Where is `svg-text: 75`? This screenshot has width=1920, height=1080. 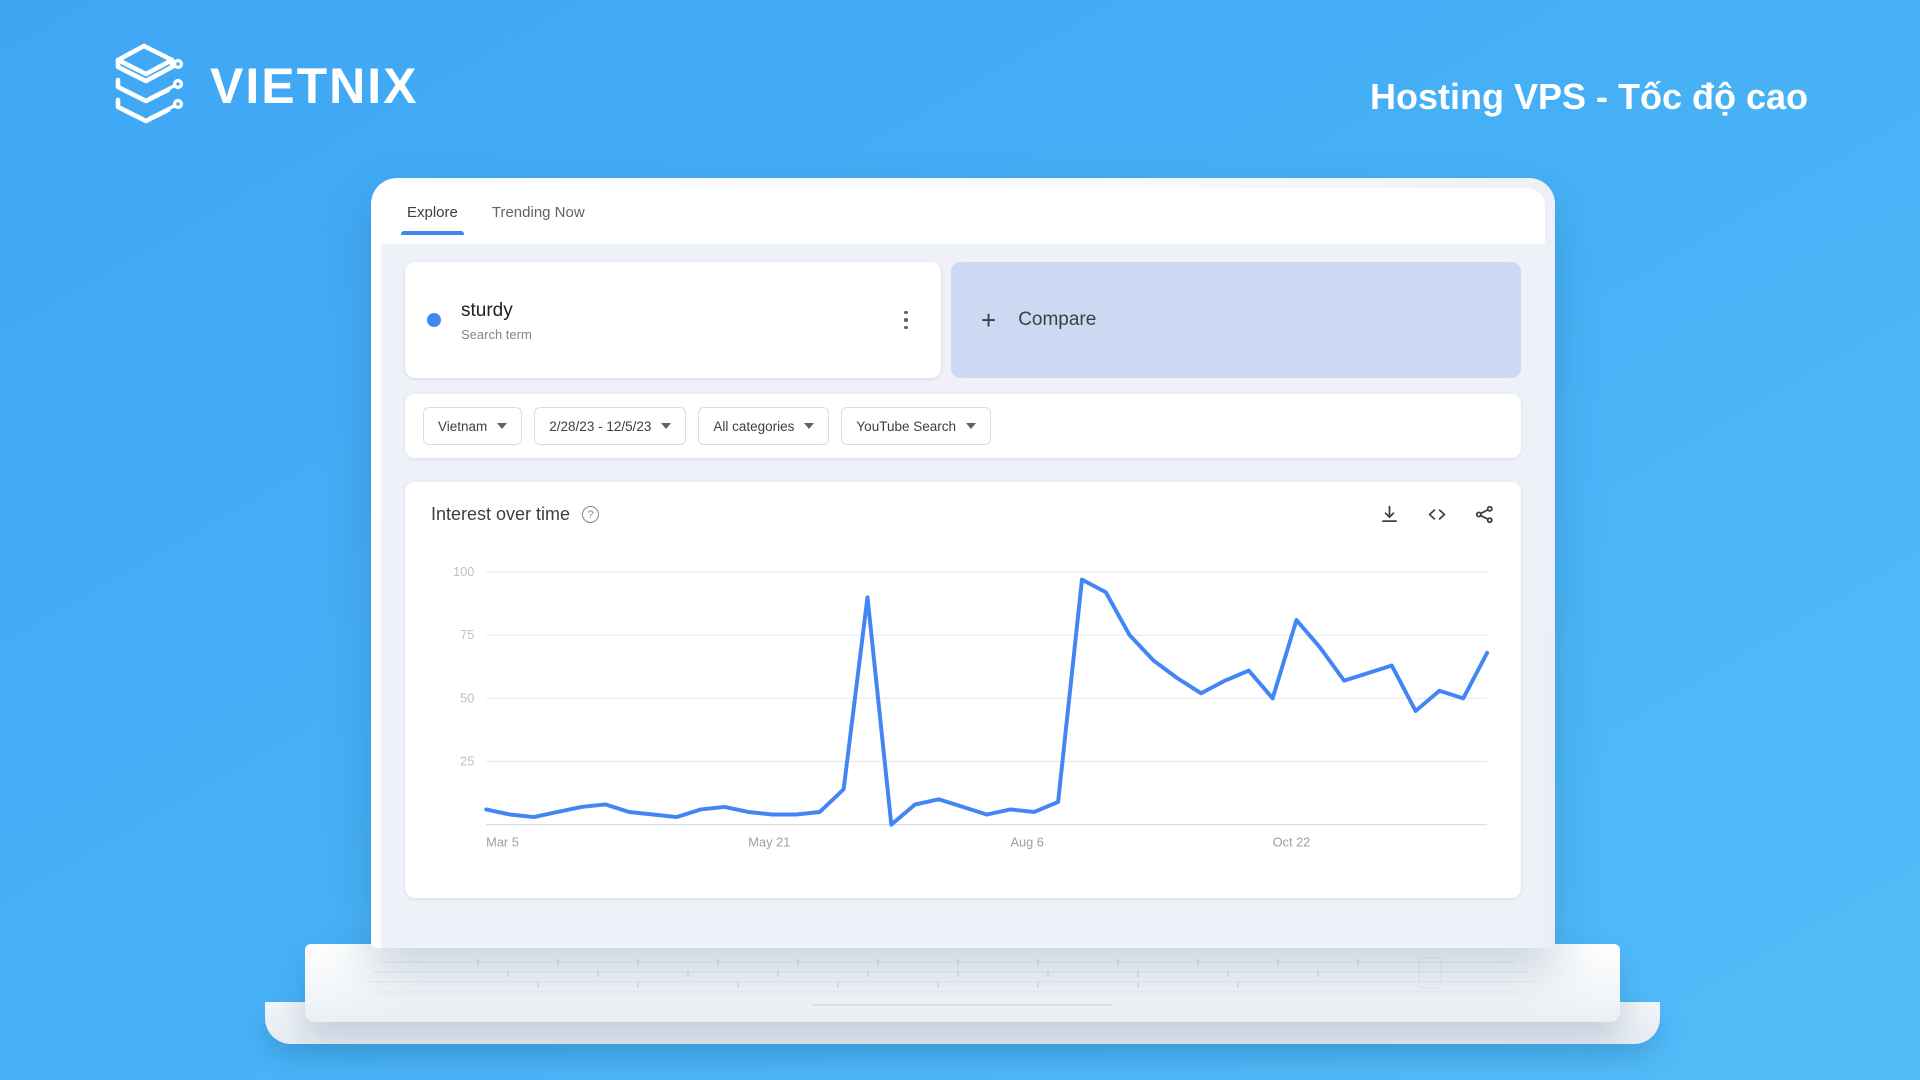
svg-text: 75 is located at coordinates (467, 634).